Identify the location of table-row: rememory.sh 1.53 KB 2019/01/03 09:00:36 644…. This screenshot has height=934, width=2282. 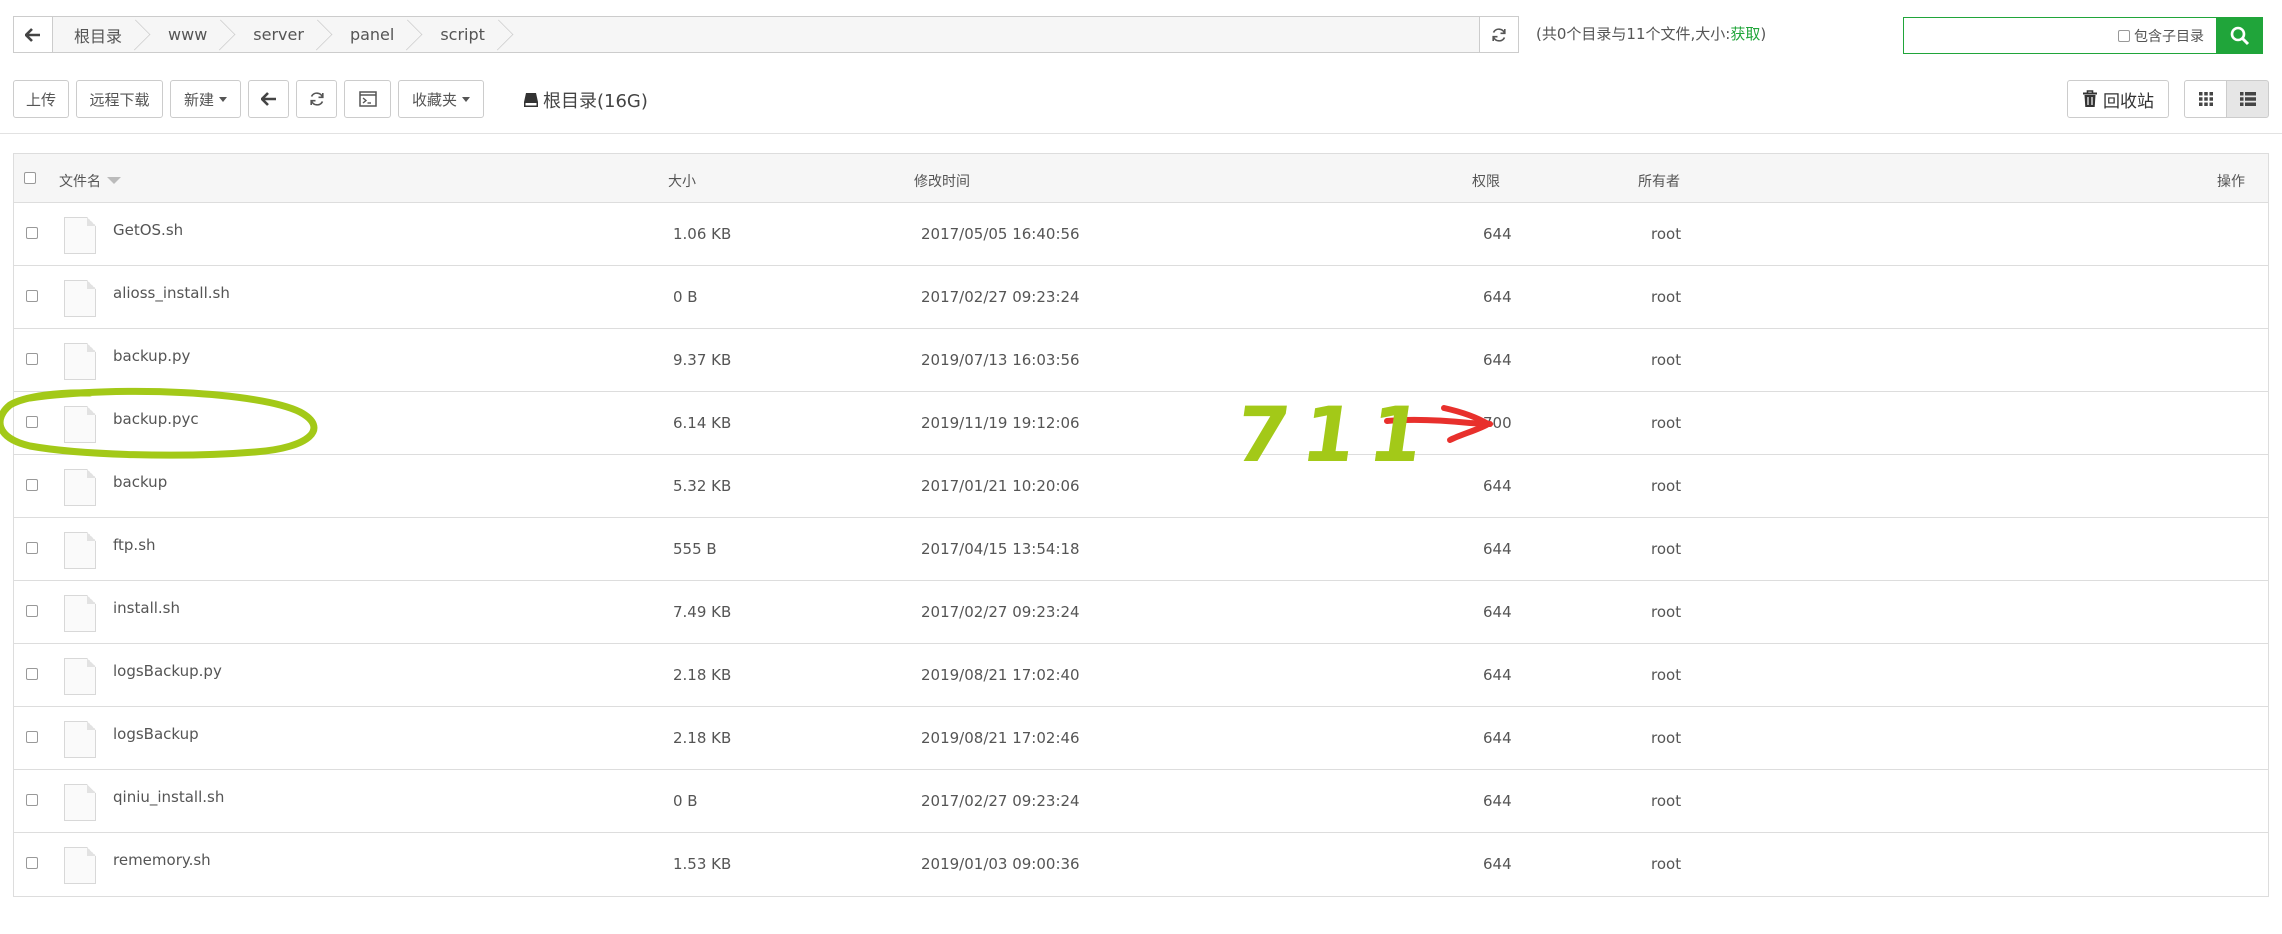
(1141, 864).